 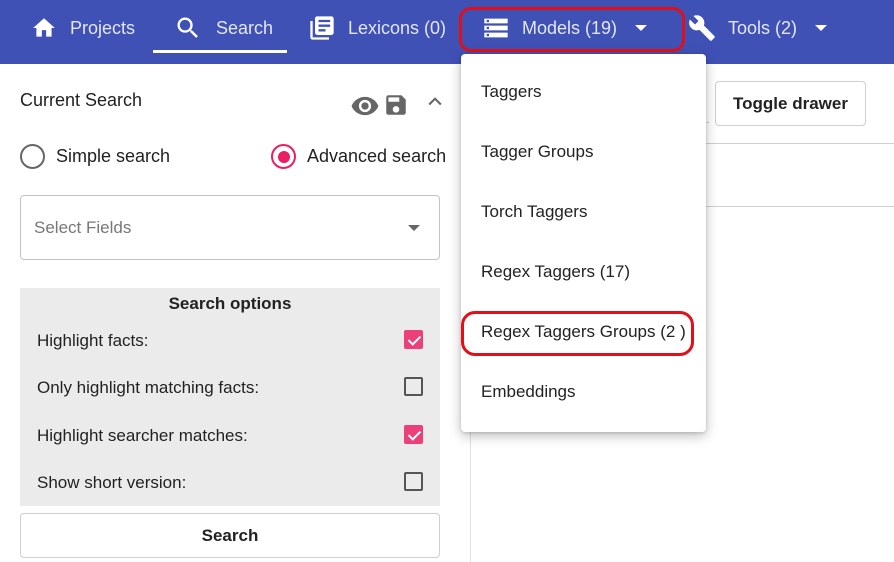 What do you see at coordinates (583, 272) in the screenshot?
I see `menu-item-regex-taggers: Regex Taggers (17)` at bounding box center [583, 272].